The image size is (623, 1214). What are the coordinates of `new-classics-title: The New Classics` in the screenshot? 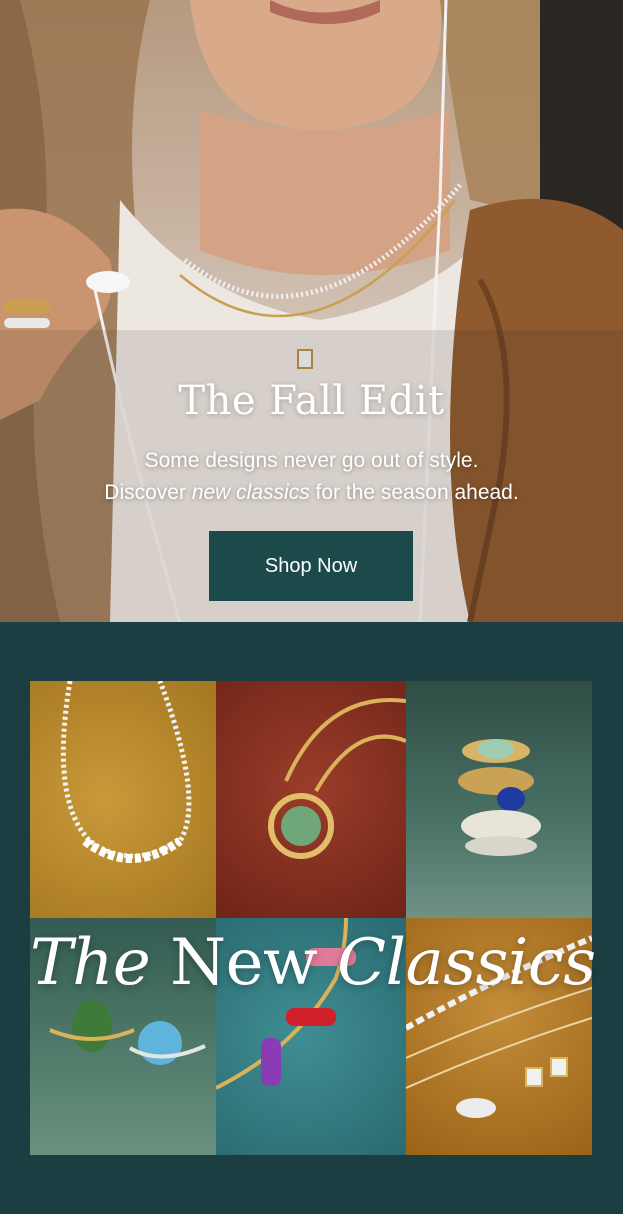 It's located at (313, 963).